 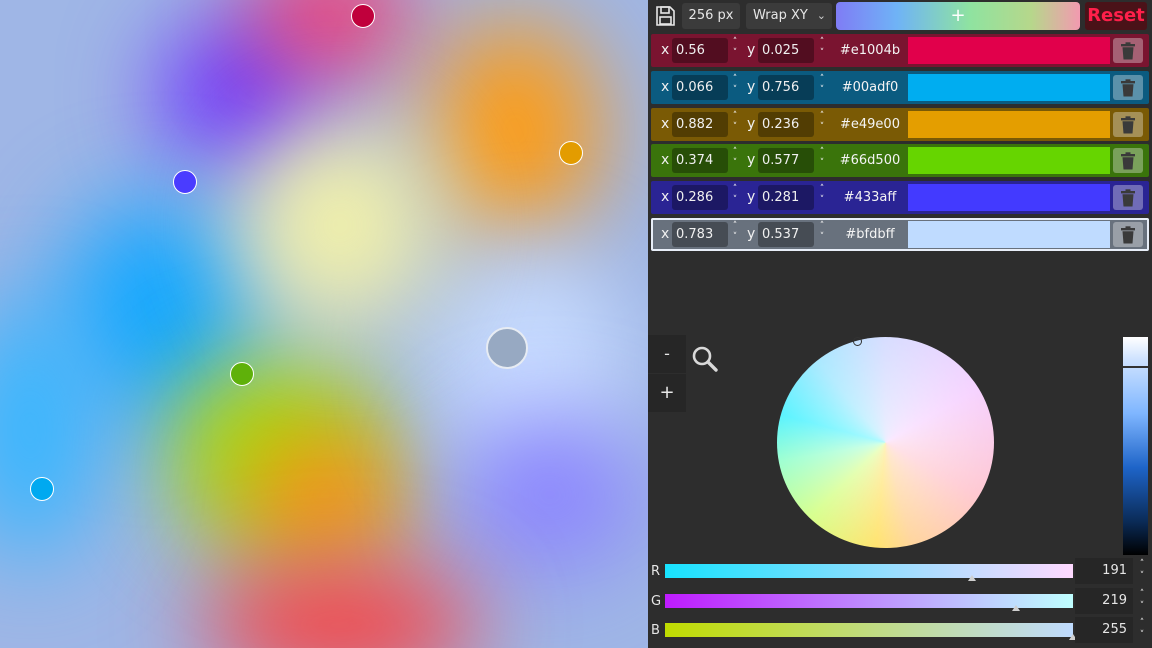 I want to click on point-row: x 0.882 ˄ ˅ y 0.236 ˄ ˅ #e49e00, so click(x=900, y=124).